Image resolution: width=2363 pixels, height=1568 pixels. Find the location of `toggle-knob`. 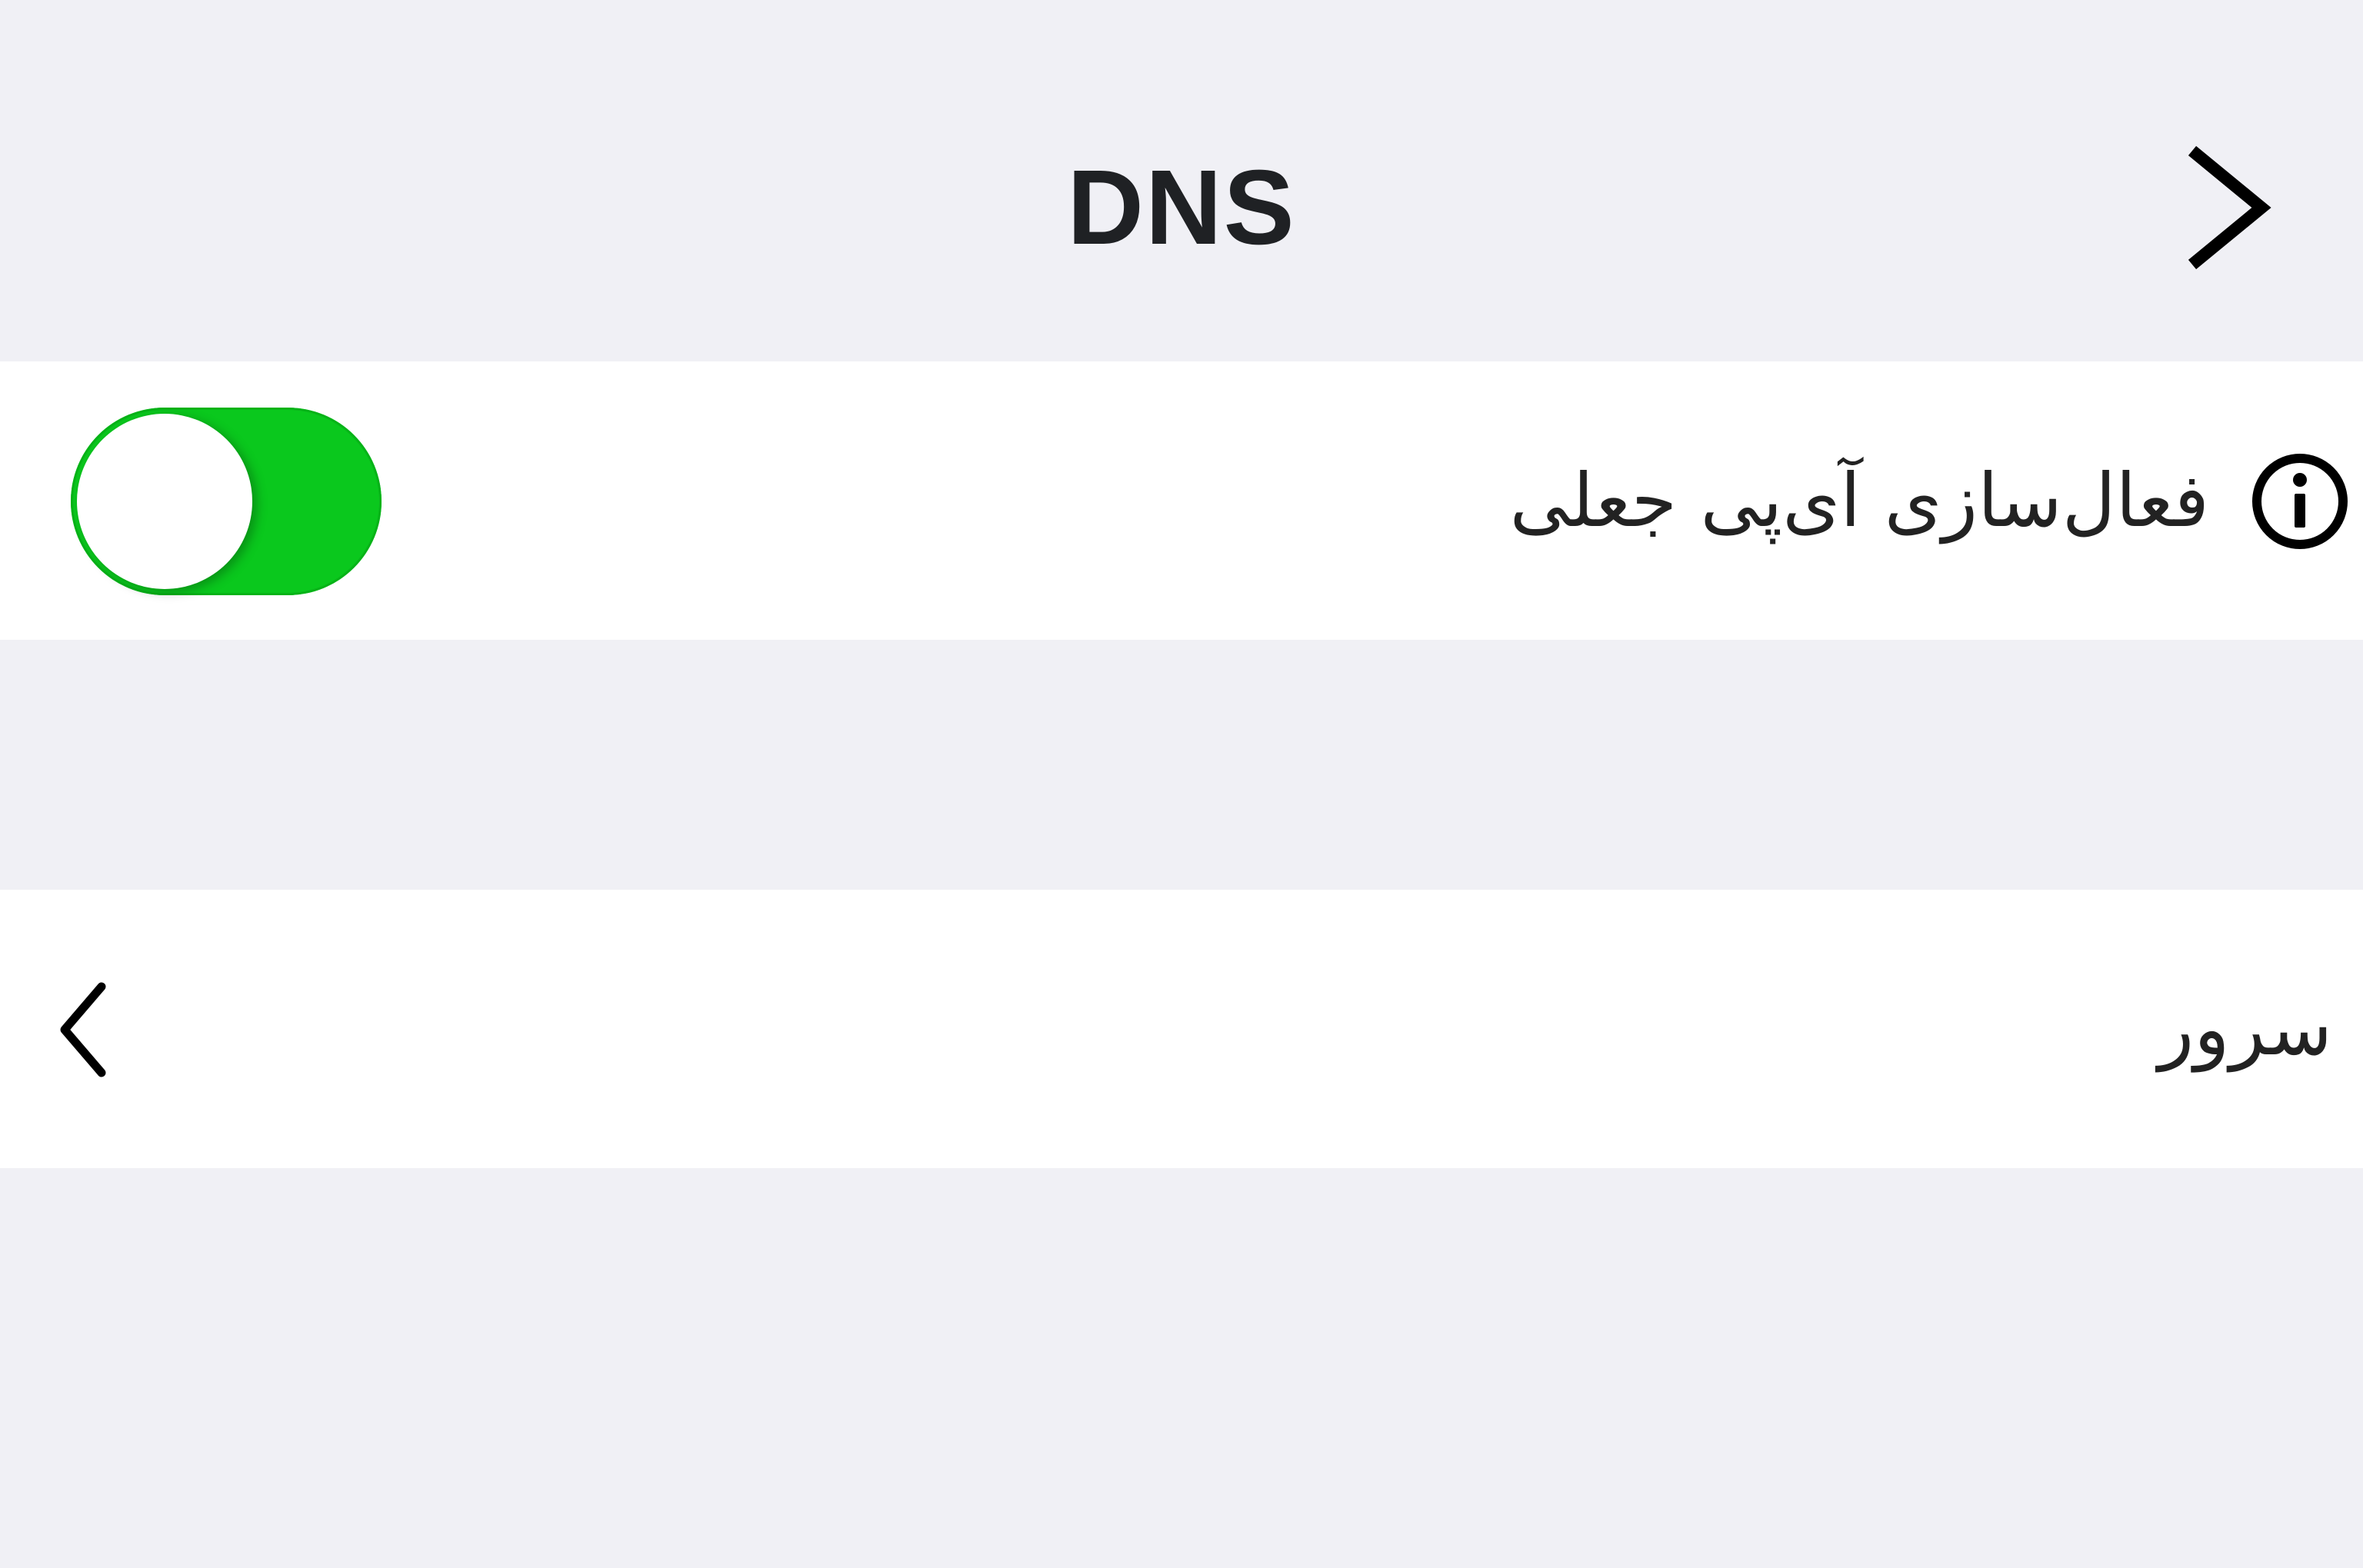

toggle-knob is located at coordinates (164, 501).